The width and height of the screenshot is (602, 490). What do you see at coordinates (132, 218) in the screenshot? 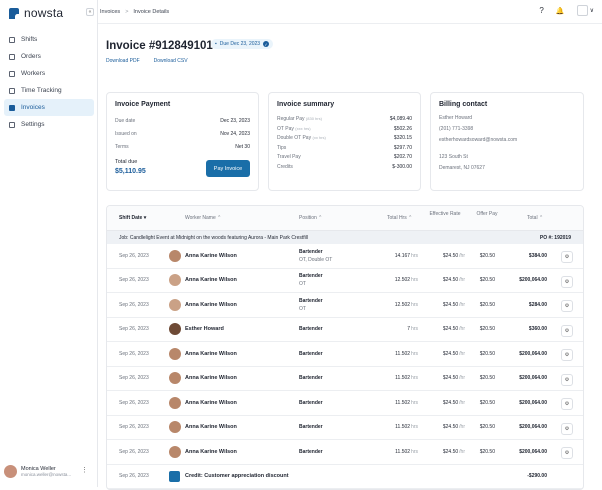
I see `col-shift-date: Shift Date ▾` at bounding box center [132, 218].